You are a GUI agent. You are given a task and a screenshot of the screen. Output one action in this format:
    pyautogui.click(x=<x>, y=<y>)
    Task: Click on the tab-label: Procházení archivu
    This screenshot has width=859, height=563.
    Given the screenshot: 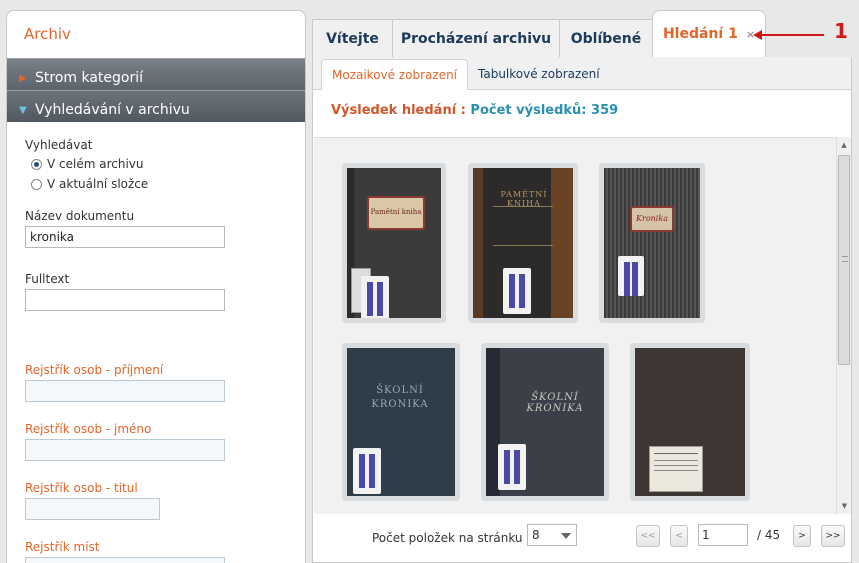 What is the action you would take?
    pyautogui.click(x=476, y=38)
    